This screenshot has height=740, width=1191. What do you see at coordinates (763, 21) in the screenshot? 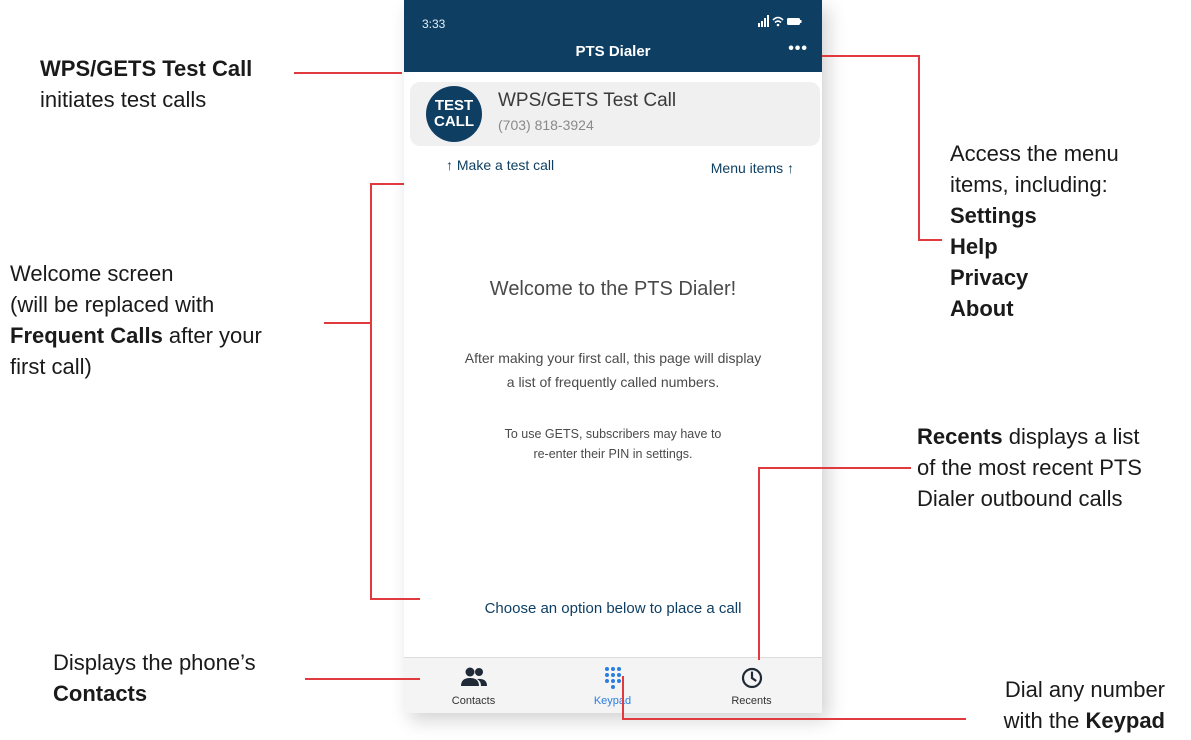
I see `signal-icon` at bounding box center [763, 21].